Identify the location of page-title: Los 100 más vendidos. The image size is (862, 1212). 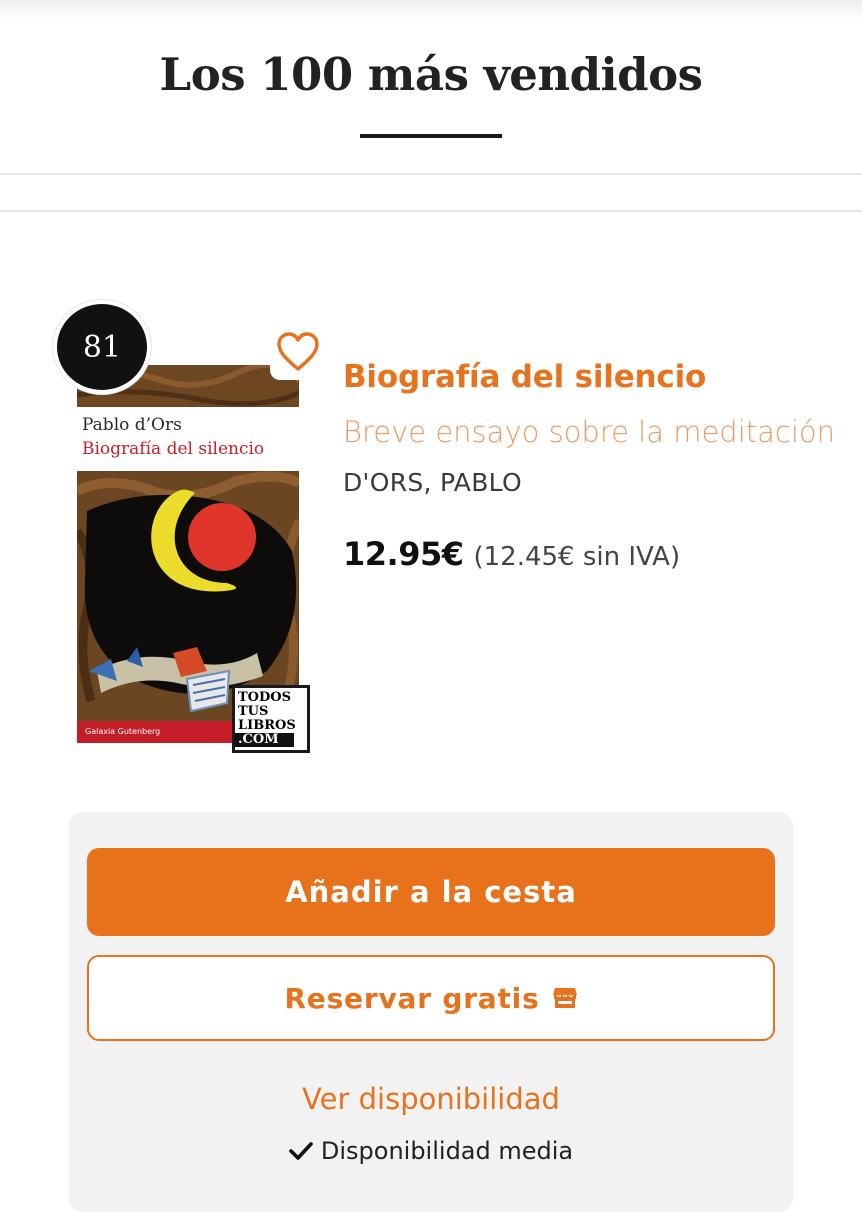
(431, 74).